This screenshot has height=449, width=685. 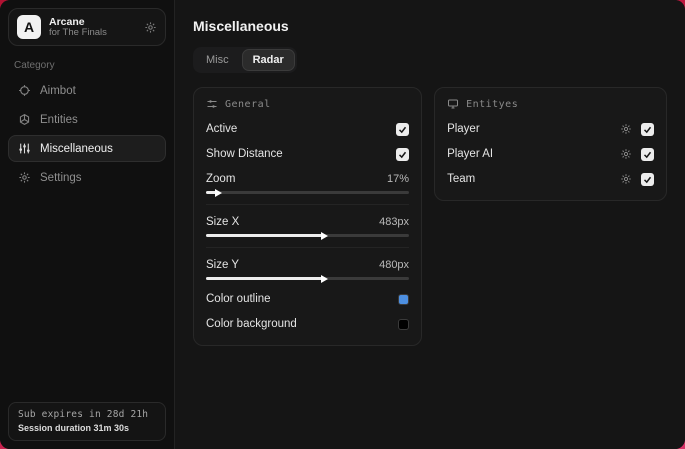 I want to click on team-checkbox, so click(x=647, y=179).